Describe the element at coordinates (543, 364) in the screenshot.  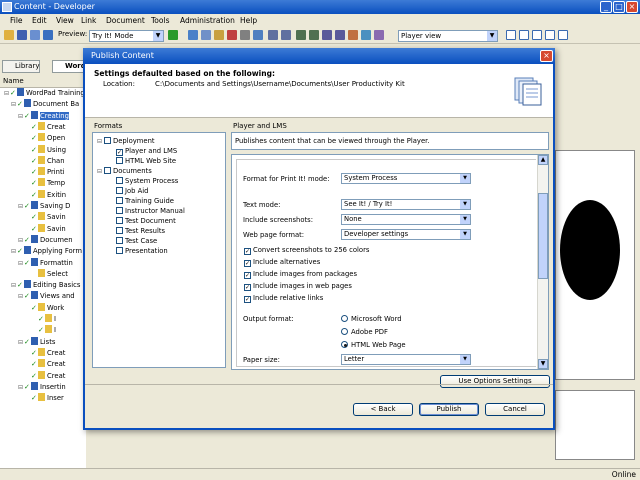
I see `scroll-down-icon: ▼` at that location.